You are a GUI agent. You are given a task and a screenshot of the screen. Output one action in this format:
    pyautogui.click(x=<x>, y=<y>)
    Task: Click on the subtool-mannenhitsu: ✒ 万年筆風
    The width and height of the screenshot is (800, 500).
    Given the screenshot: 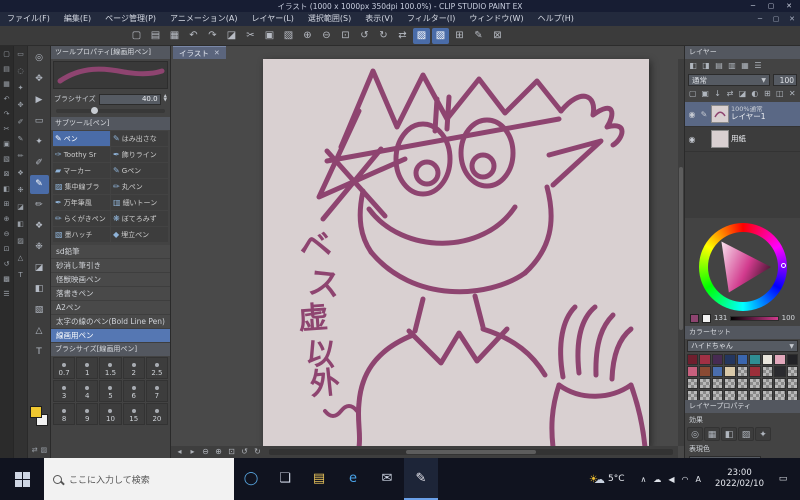 What is the action you would take?
    pyautogui.click(x=81, y=202)
    